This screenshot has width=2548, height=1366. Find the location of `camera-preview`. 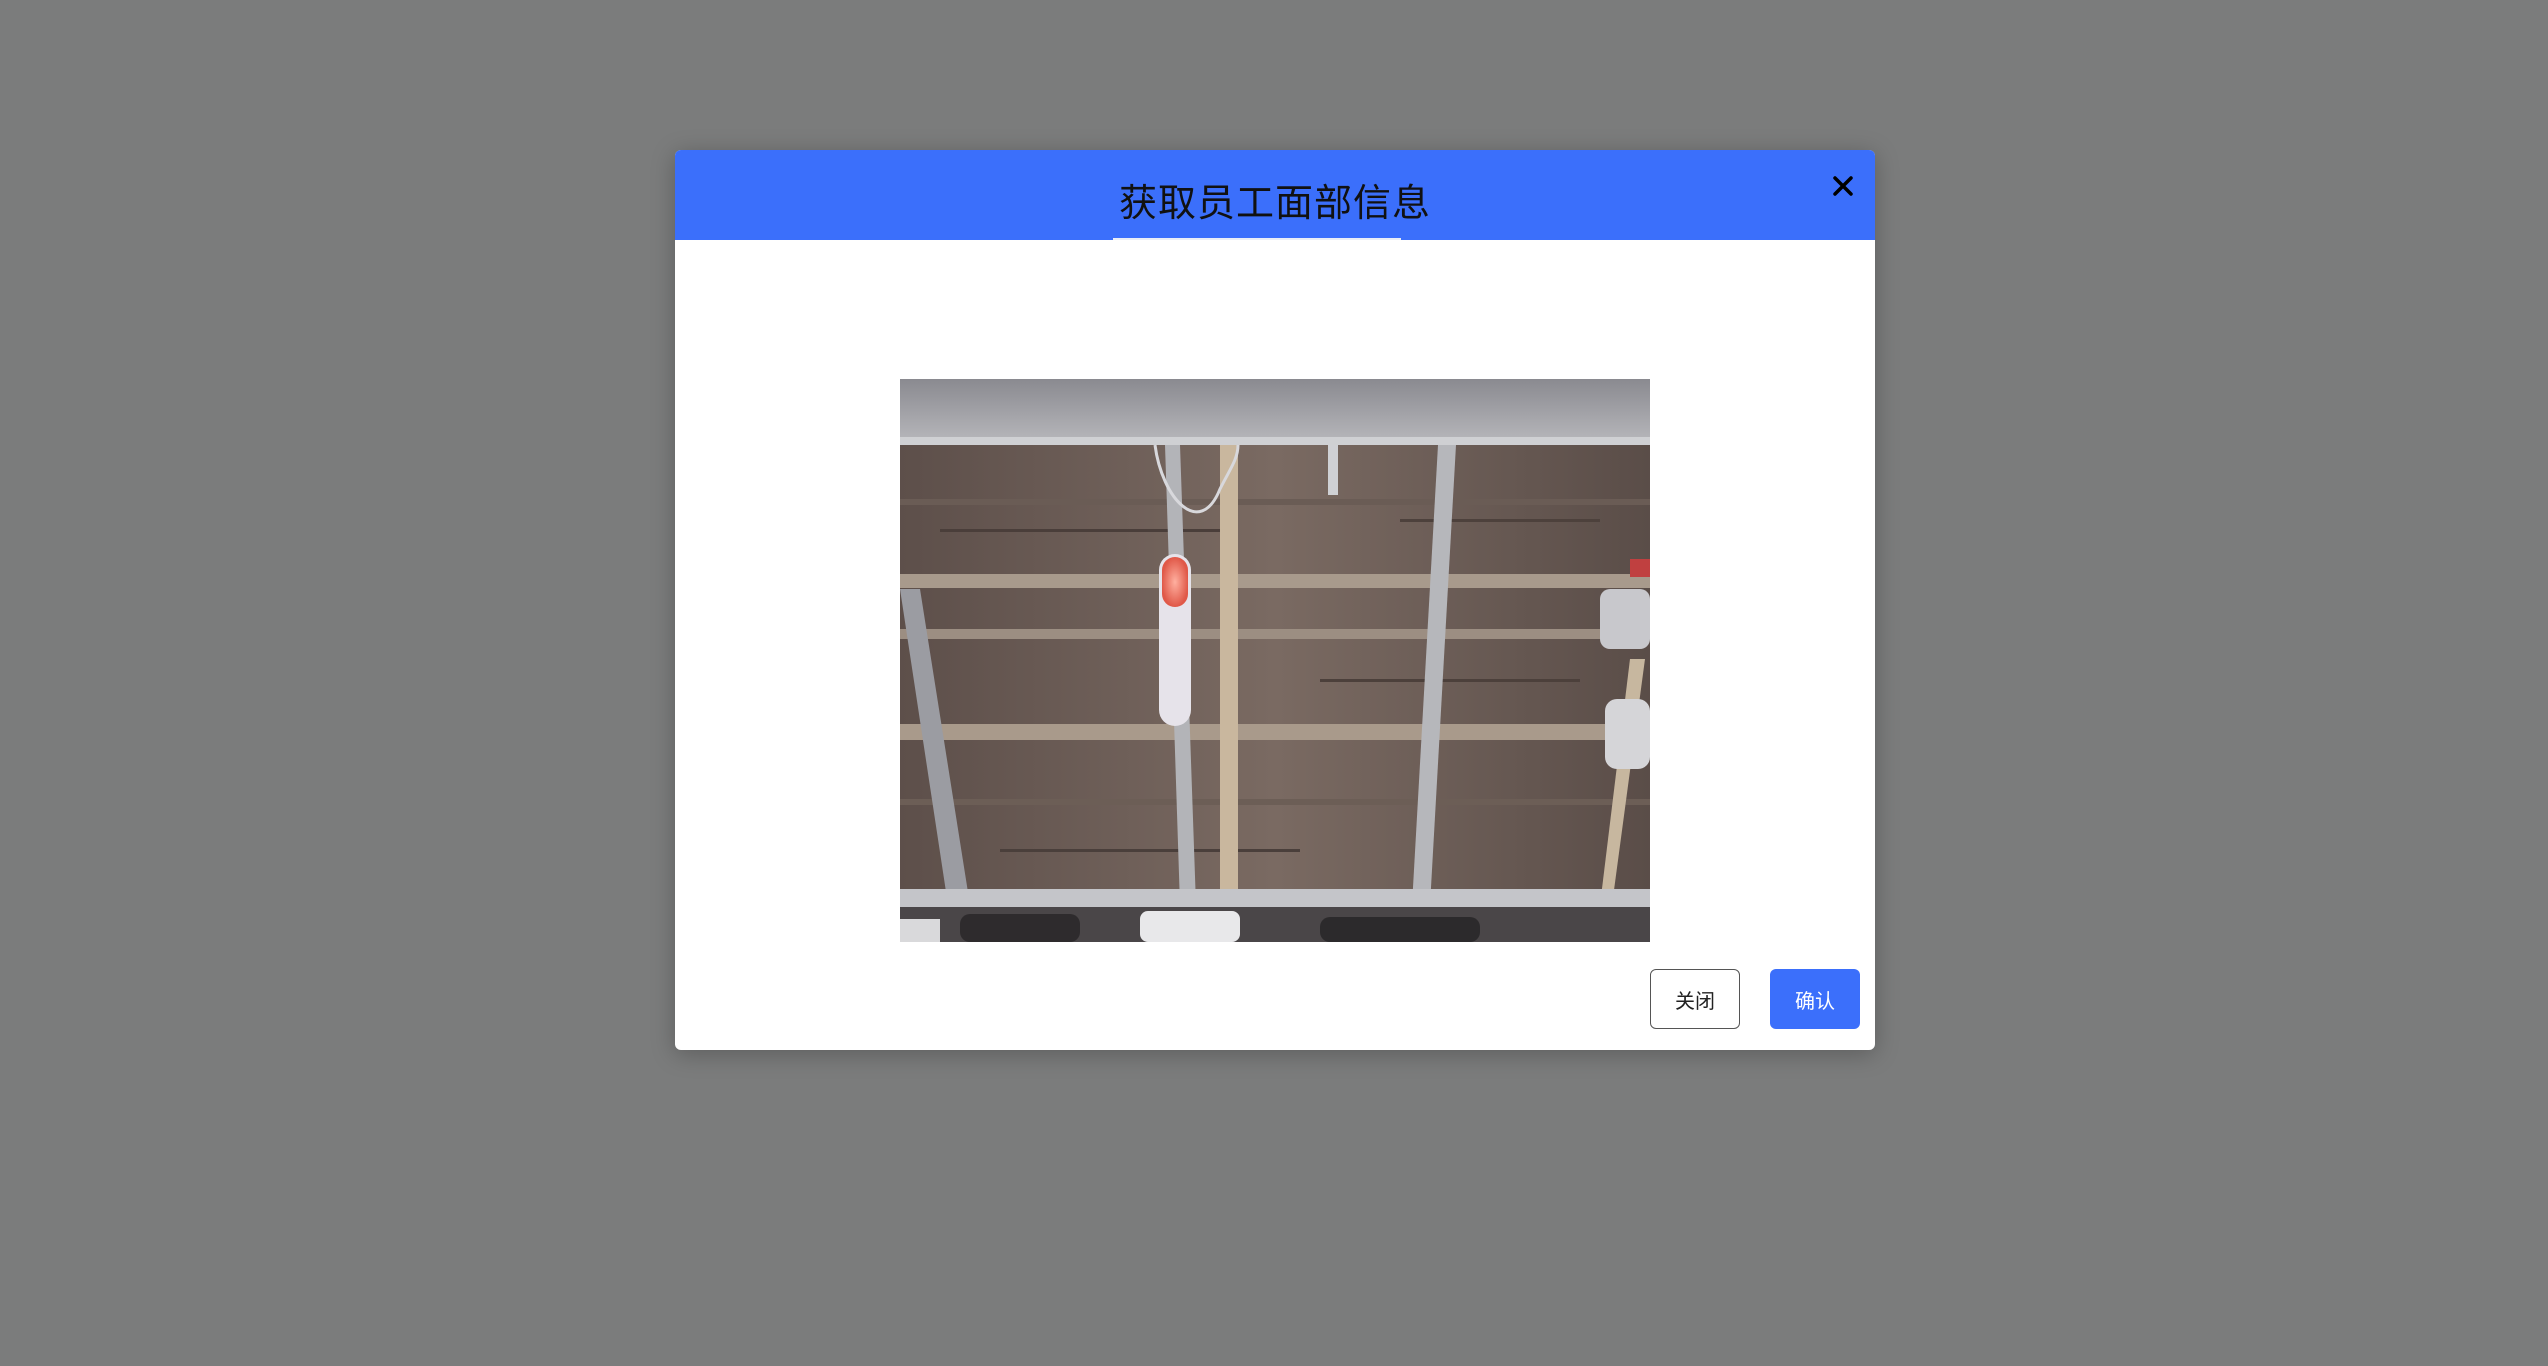

camera-preview is located at coordinates (1275, 660).